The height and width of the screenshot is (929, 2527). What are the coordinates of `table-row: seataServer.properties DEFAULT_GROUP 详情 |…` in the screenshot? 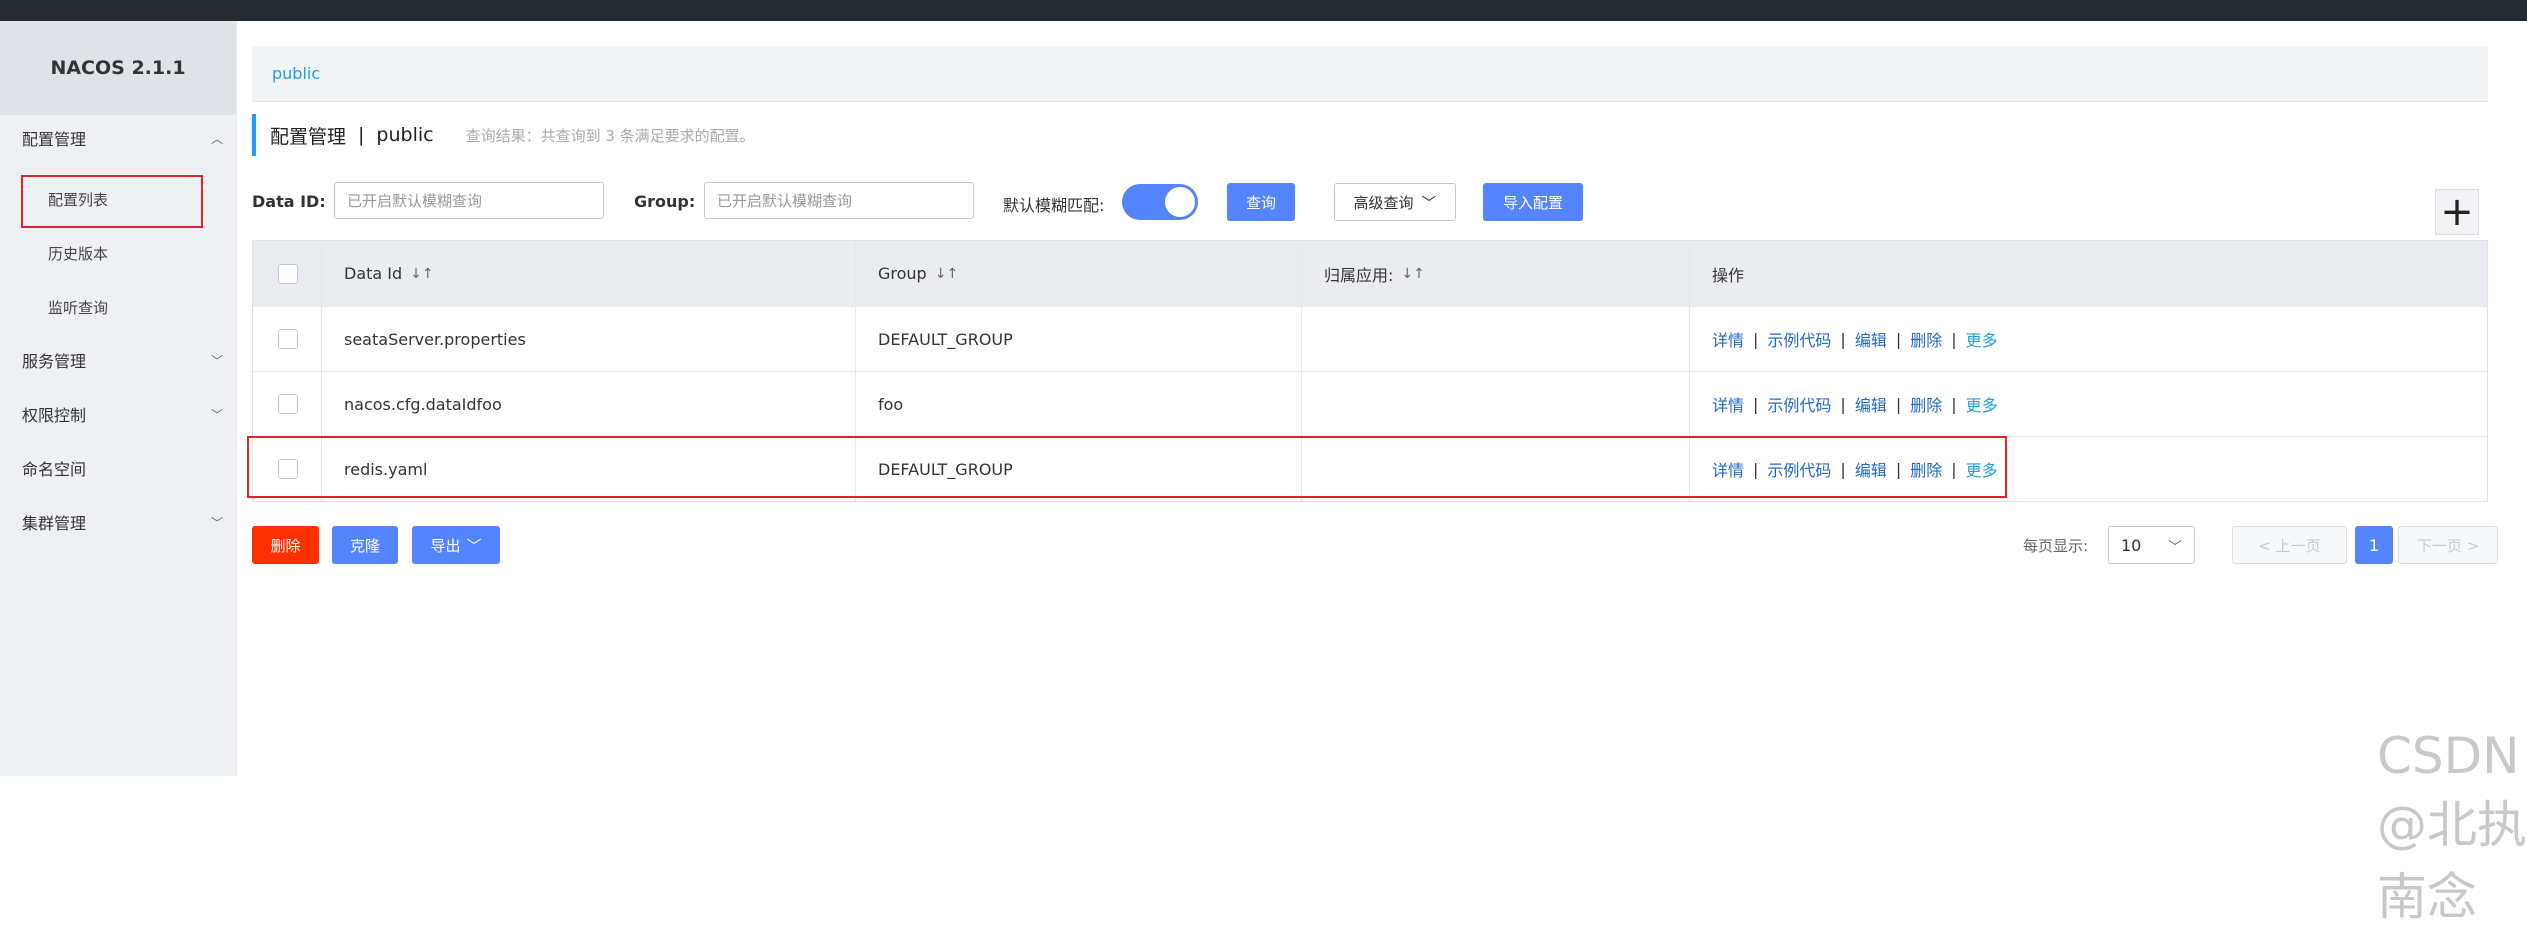 It's located at (1370, 338).